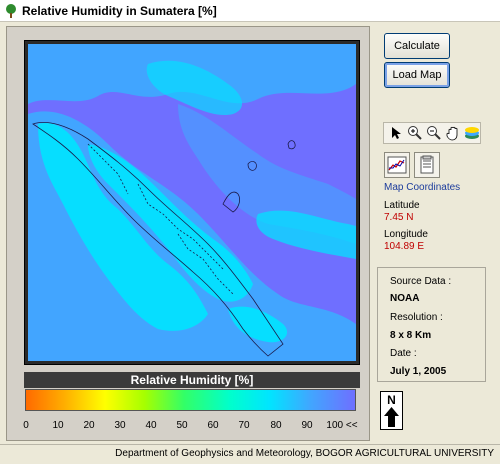 The width and height of the screenshot is (500, 464). I want to click on resolution-label: Resolution :, so click(416, 317).